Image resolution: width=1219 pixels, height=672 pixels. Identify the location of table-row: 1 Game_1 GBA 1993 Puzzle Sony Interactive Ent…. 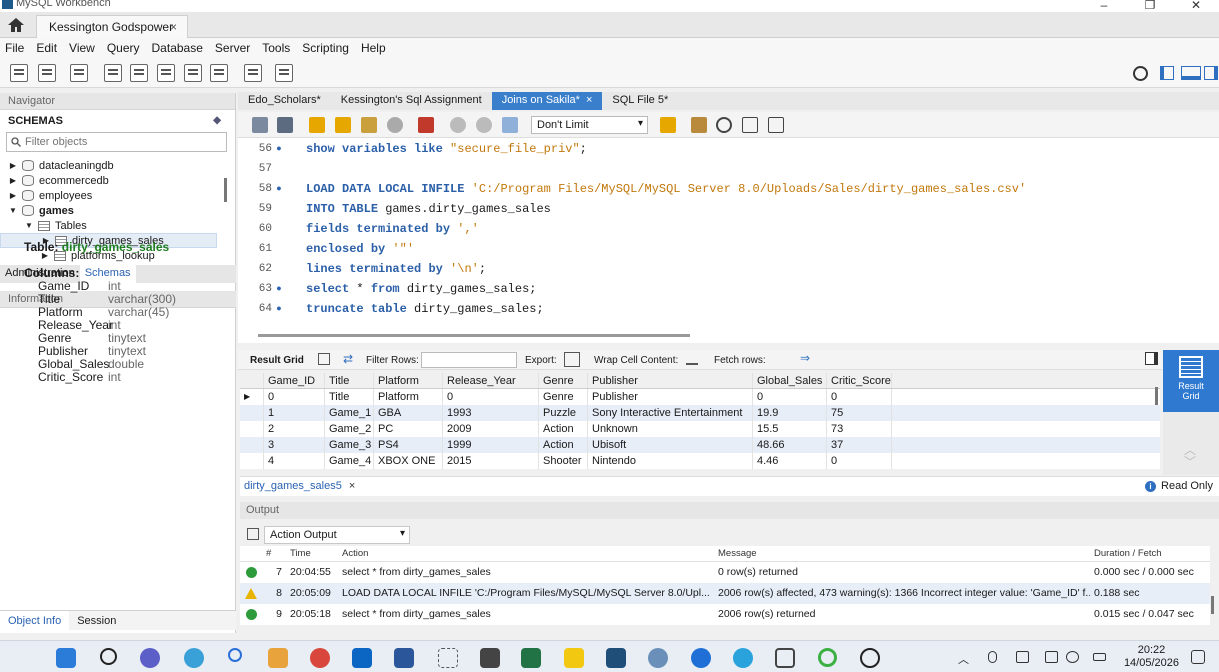
(700, 413).